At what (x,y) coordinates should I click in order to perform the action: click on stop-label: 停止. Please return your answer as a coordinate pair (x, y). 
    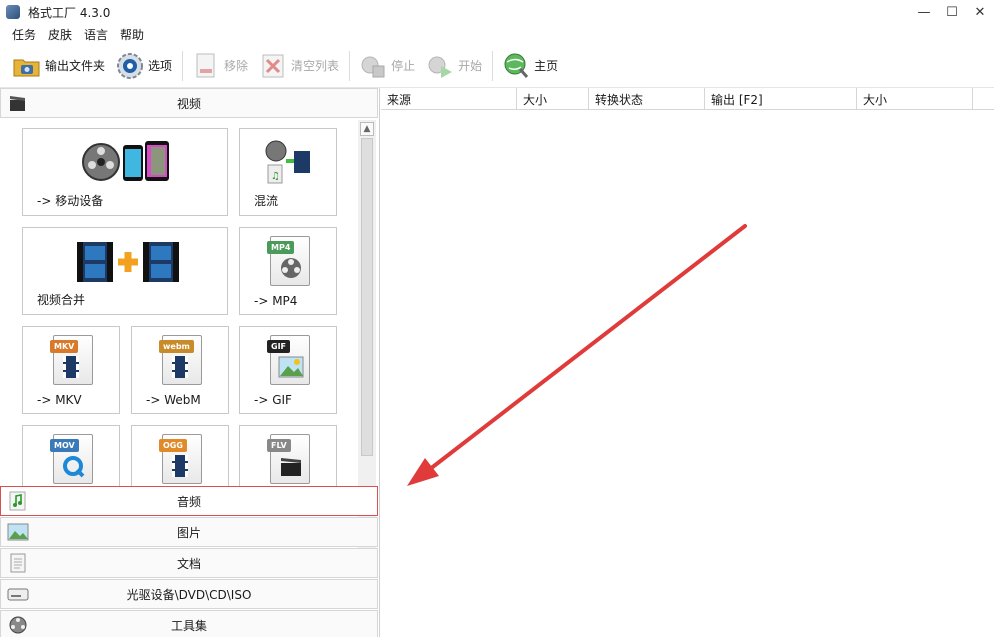
    Looking at the image, I should click on (403, 66).